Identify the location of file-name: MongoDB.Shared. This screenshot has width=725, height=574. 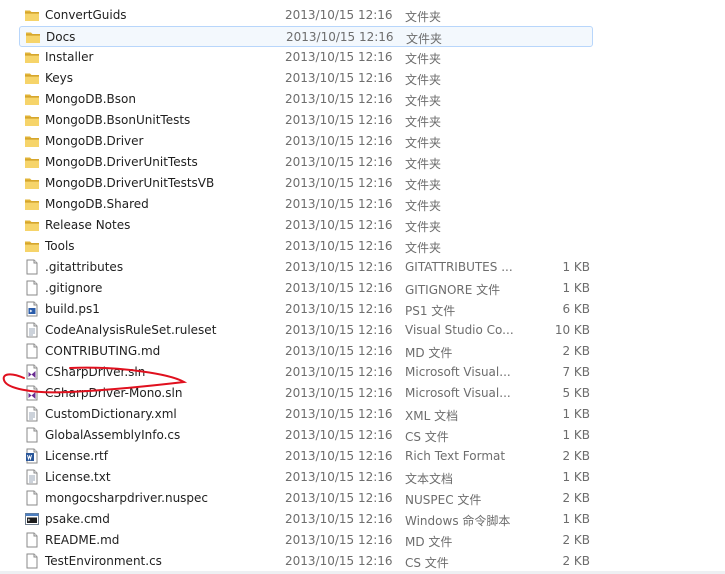
(97, 204).